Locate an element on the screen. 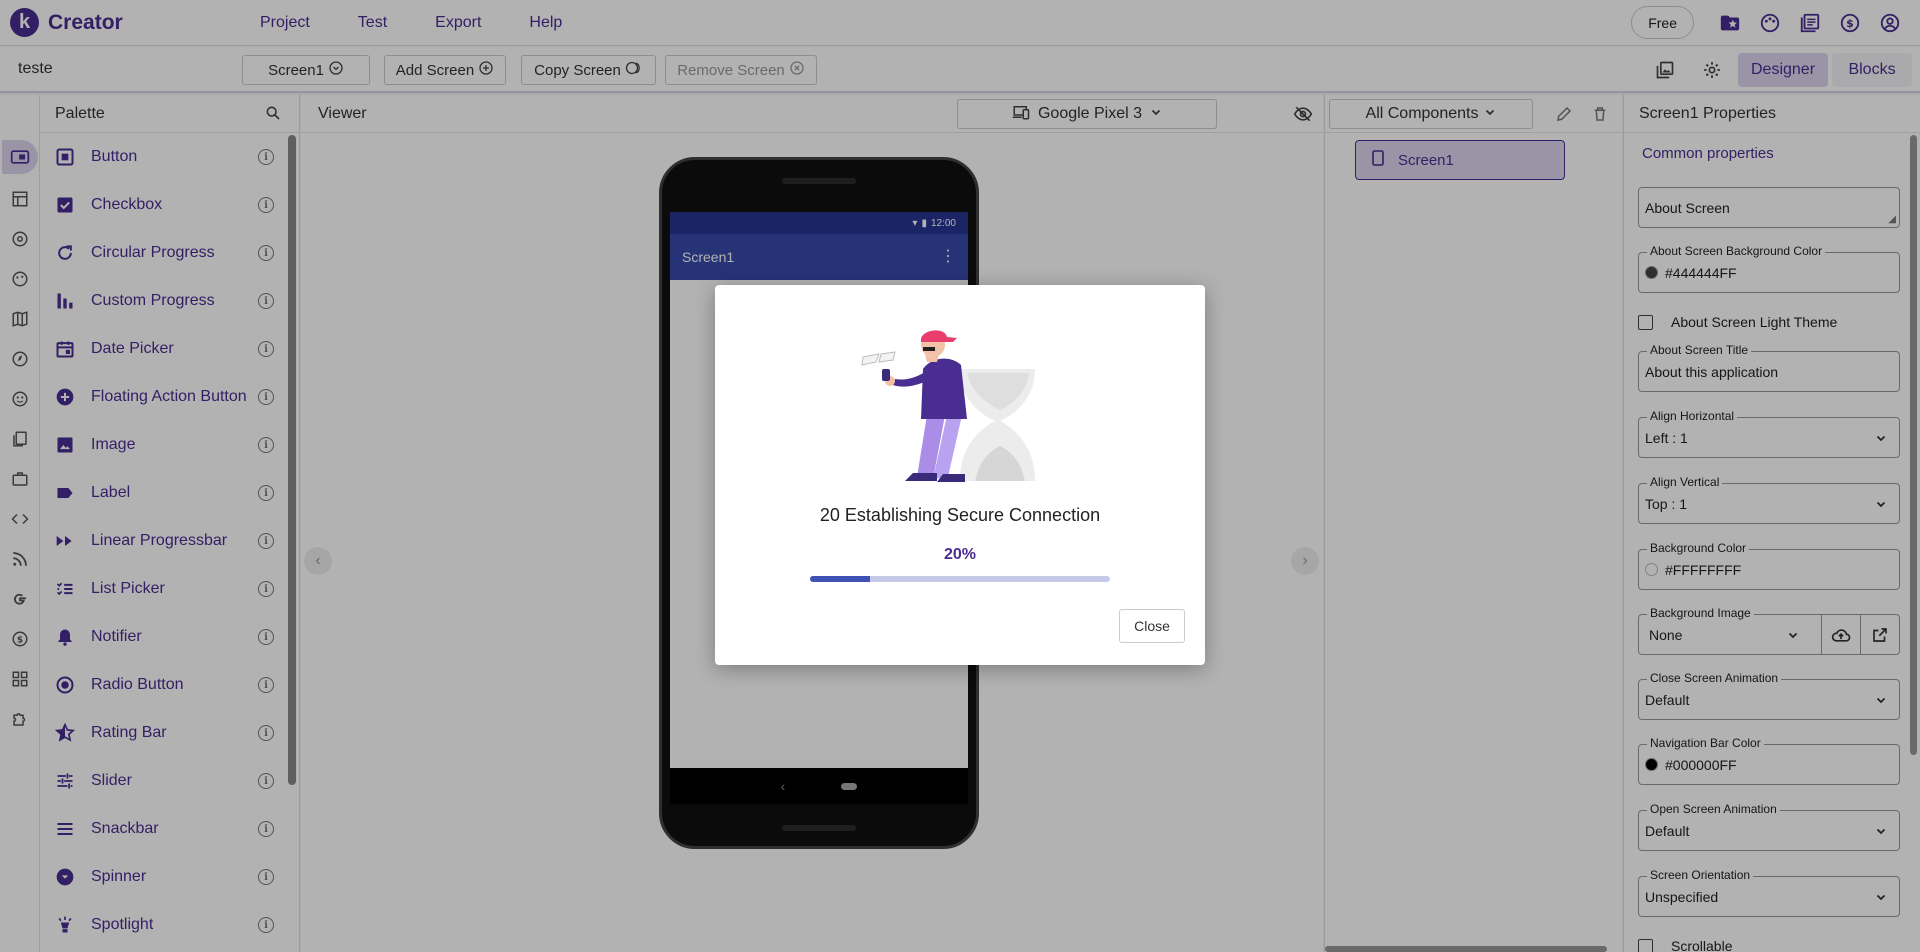  dialog-message: 20 Establishing Secure Connection is located at coordinates (960, 515).